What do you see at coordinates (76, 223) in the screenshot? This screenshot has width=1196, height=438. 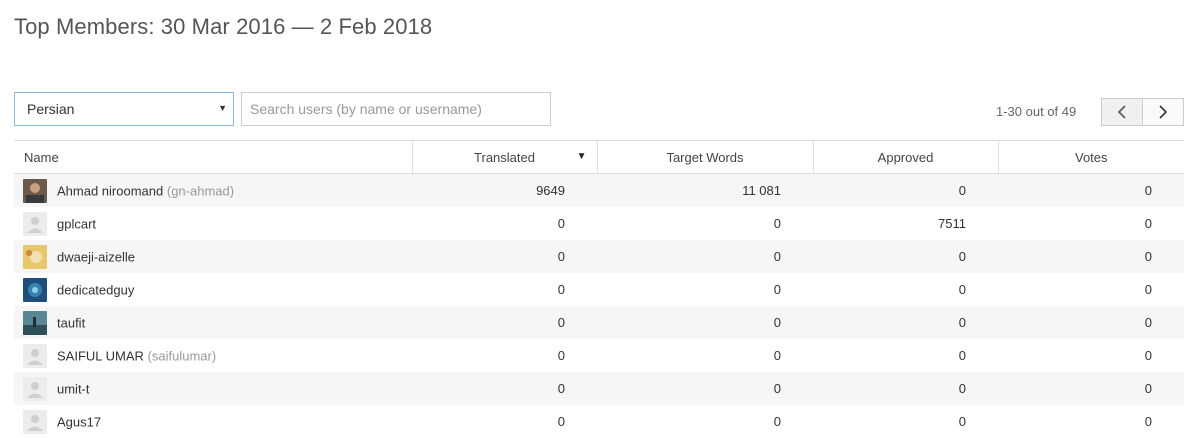 I see `member-name-link: gplcart` at bounding box center [76, 223].